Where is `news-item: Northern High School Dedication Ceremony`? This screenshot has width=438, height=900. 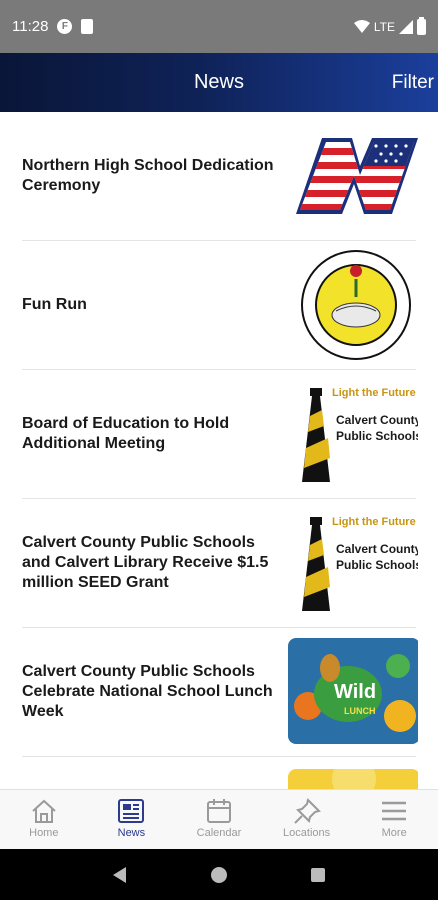
news-item: Northern High School Dedication Ceremony is located at coordinates (220, 176).